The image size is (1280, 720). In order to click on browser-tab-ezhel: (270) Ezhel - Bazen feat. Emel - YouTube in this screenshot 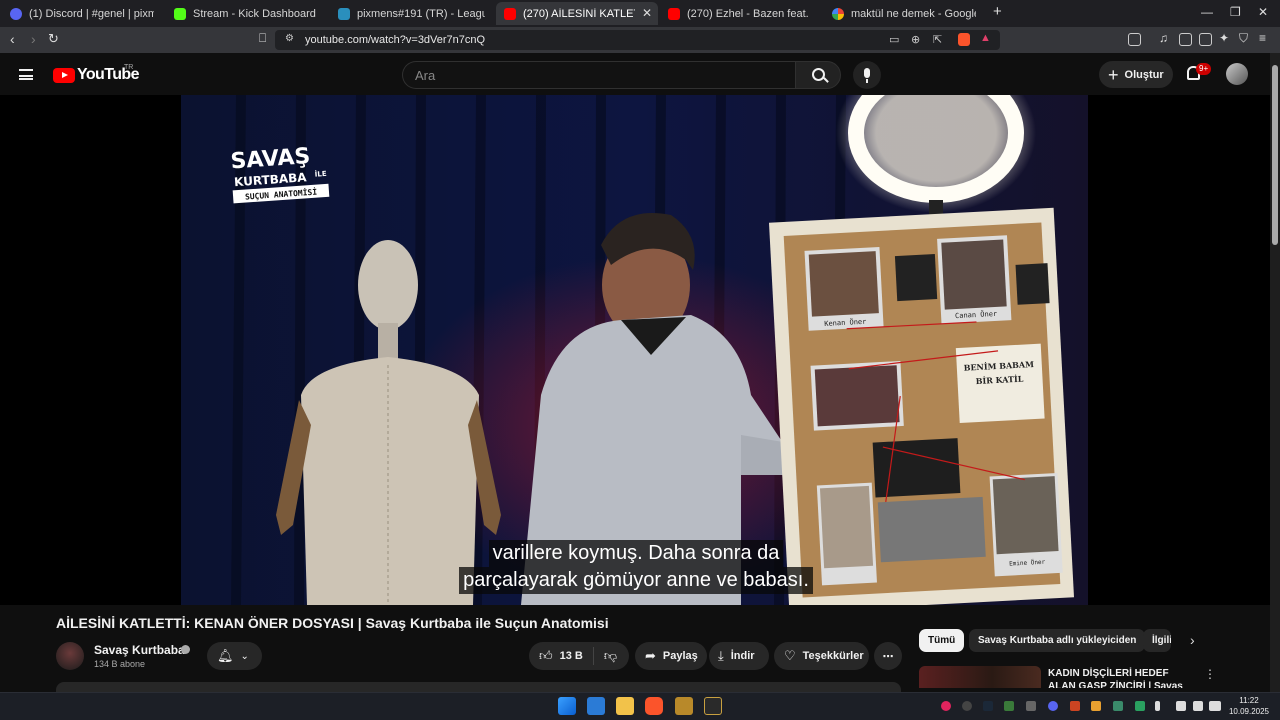, I will do `click(740, 13)`.